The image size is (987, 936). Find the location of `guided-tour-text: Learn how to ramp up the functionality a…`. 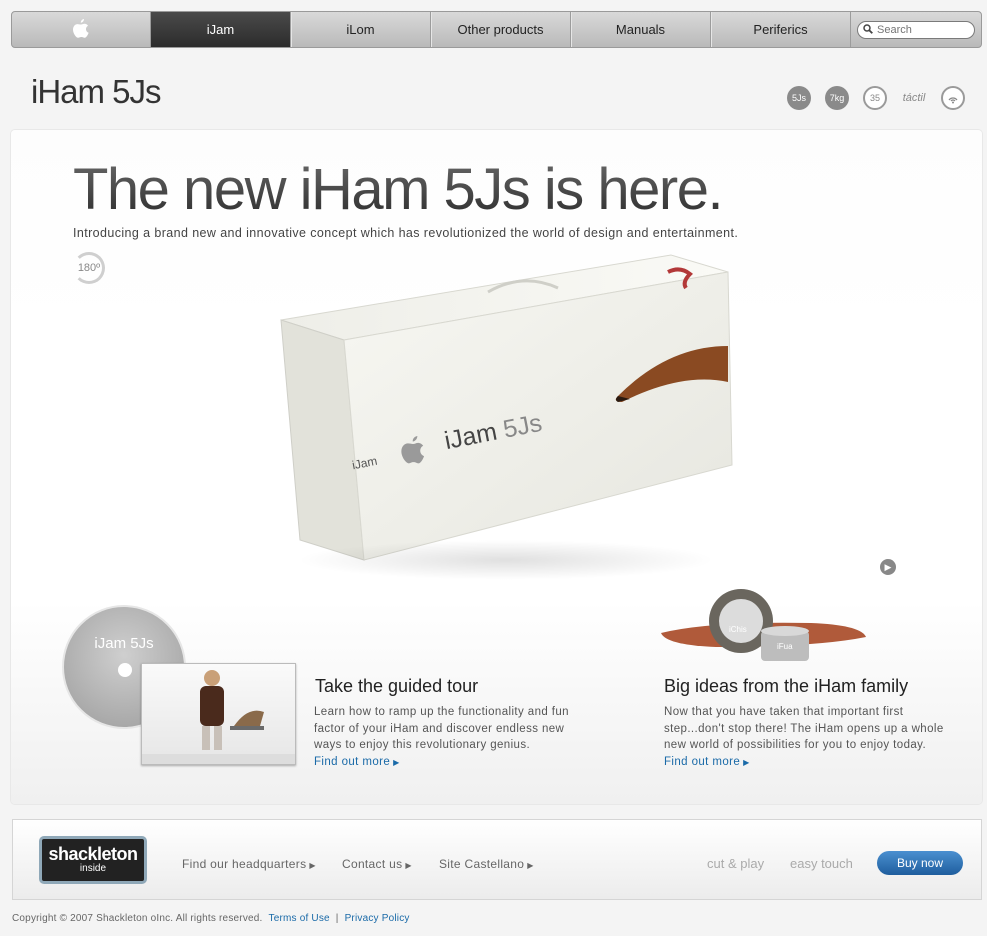

guided-tour-text: Learn how to ramp up the functionality a… is located at coordinates (441, 728).